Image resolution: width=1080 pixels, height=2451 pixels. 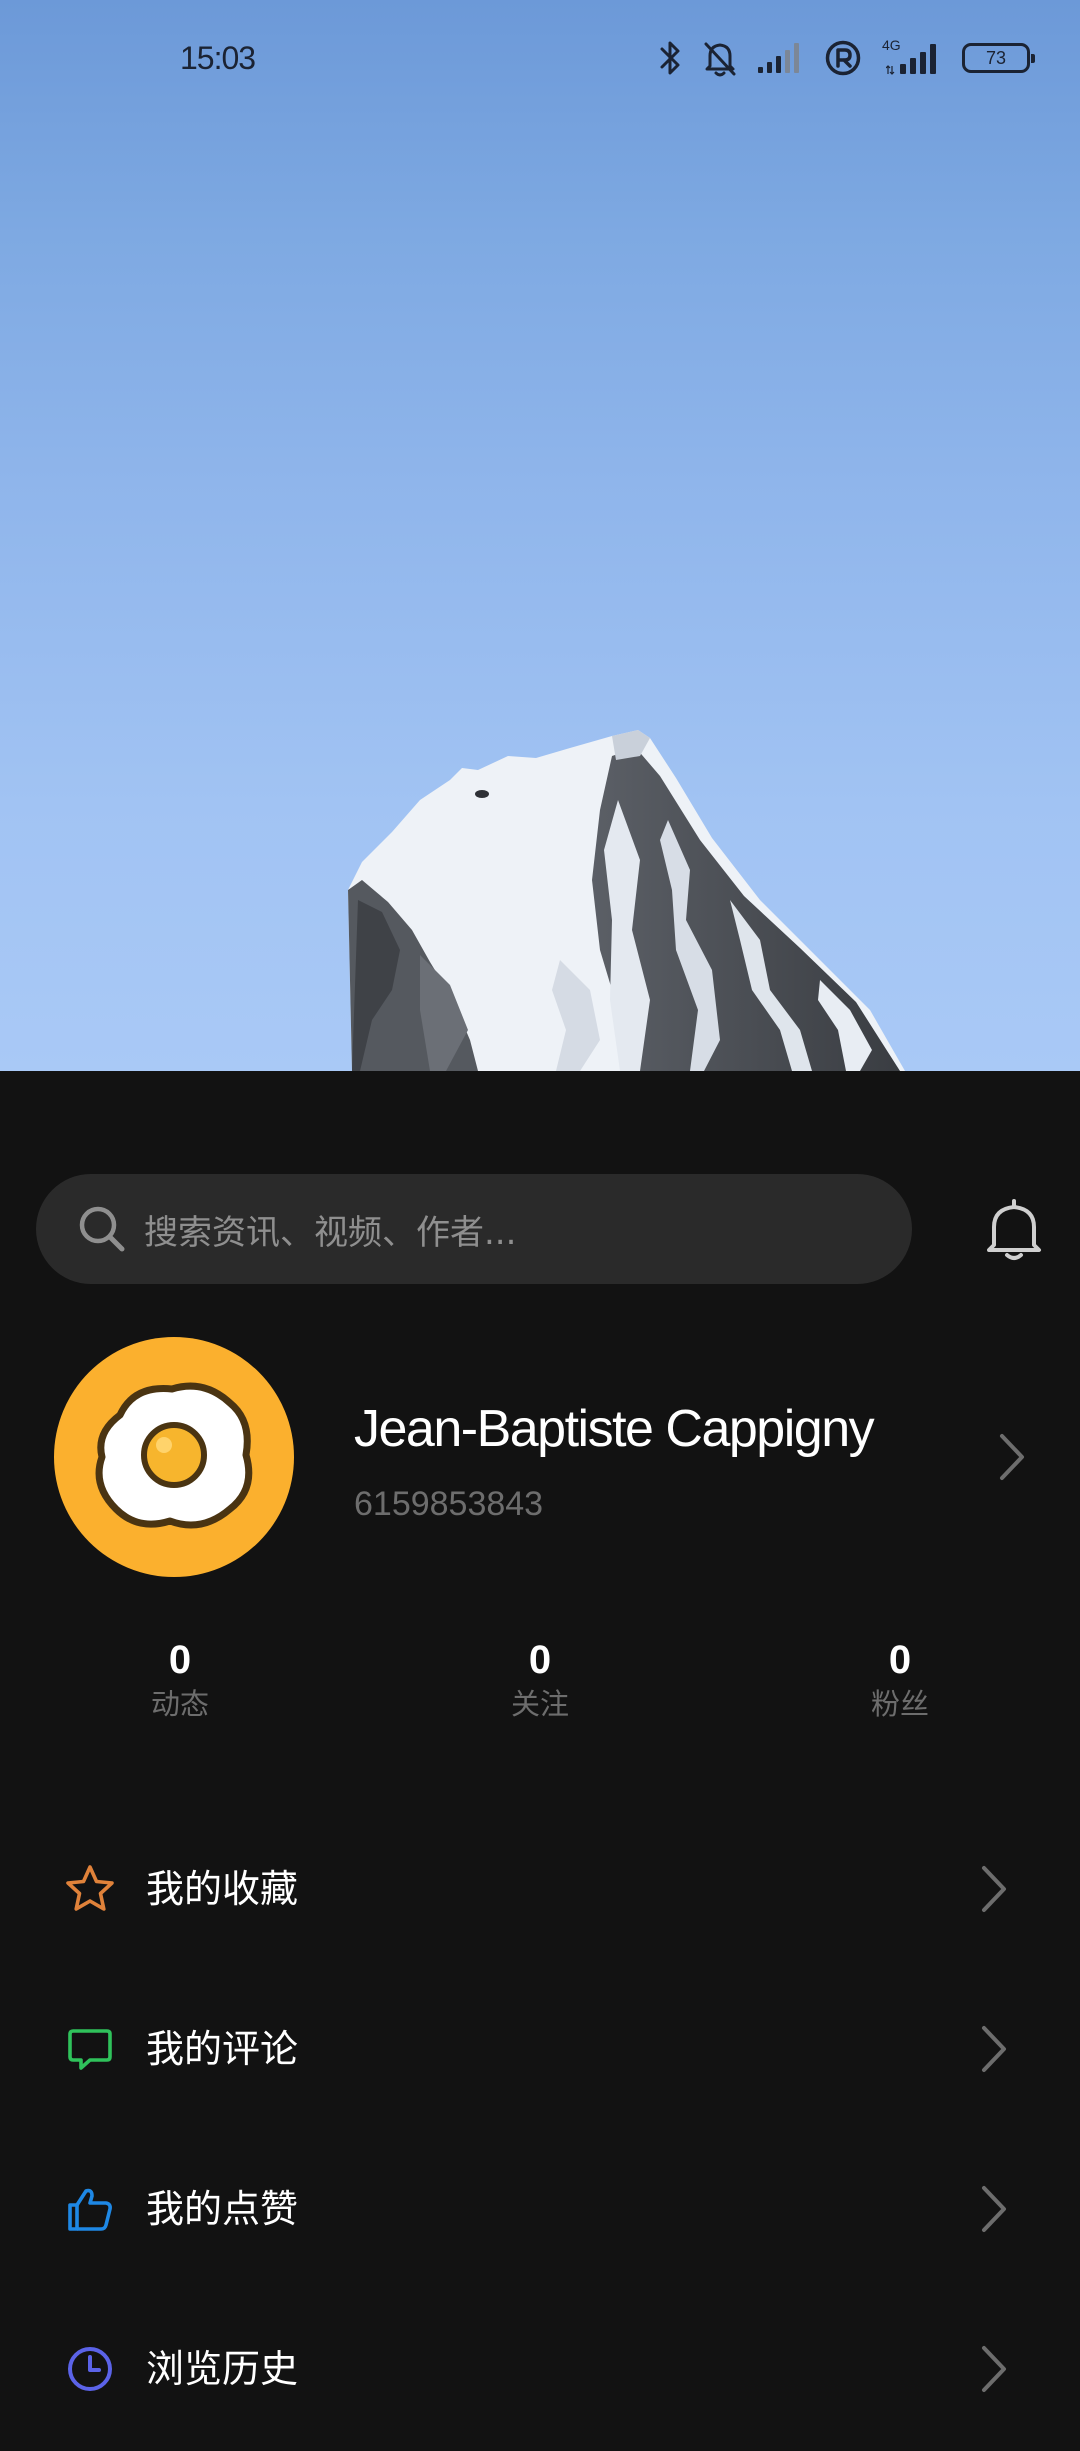 I want to click on thumbs-up-icon, so click(x=90, y=2209).